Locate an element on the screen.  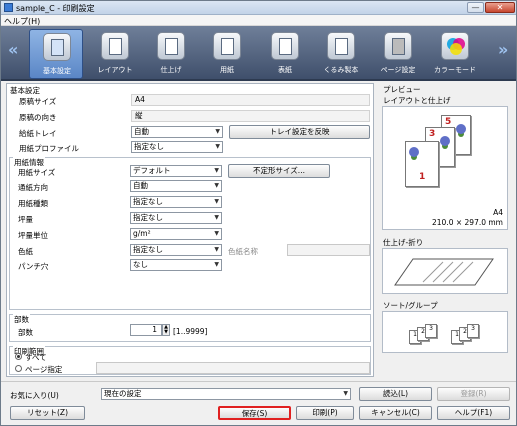
copies-input: 1 is located at coordinates (146, 330).